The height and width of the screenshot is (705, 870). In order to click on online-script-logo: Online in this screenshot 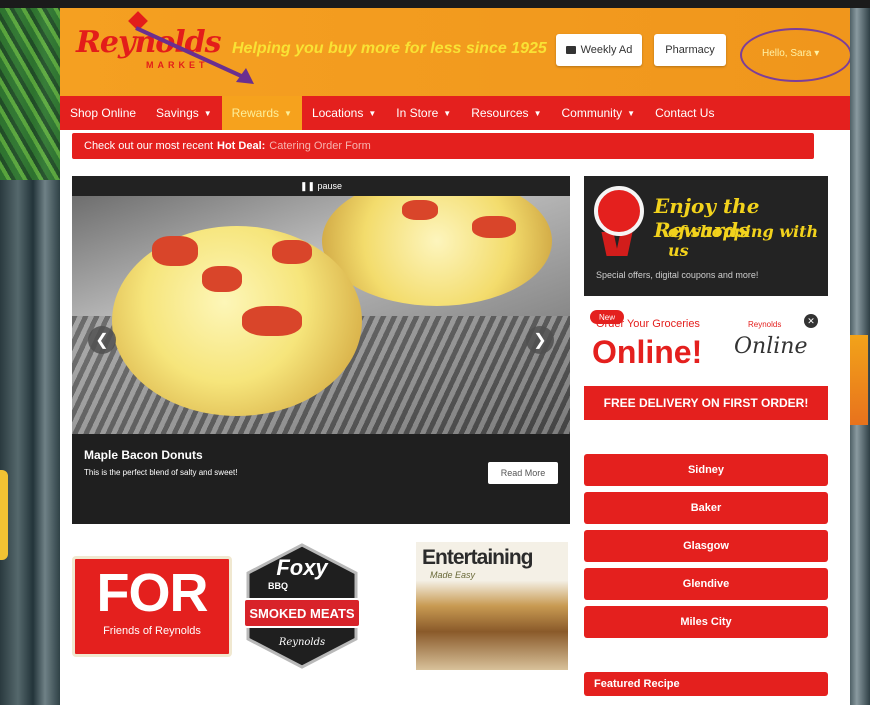, I will do `click(771, 346)`.